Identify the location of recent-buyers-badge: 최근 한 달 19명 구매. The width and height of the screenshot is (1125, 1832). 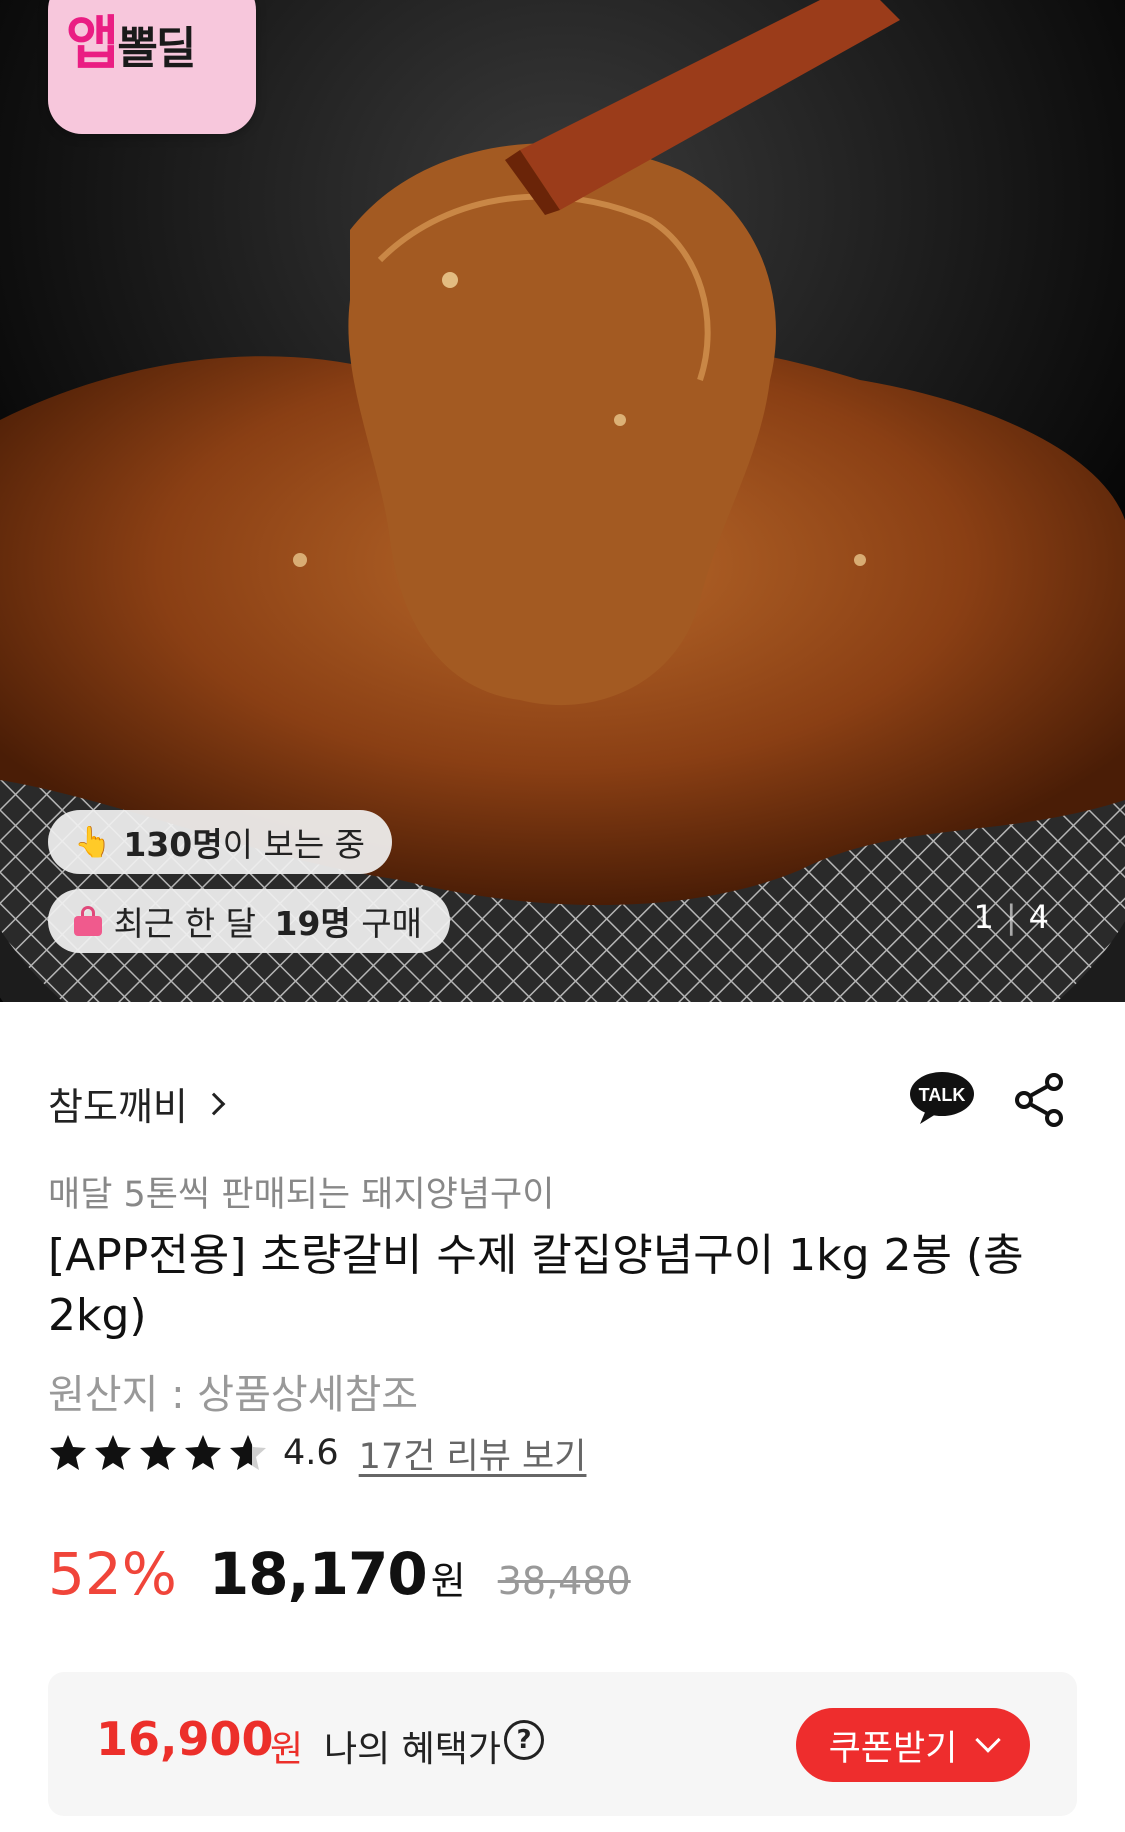
(249, 921).